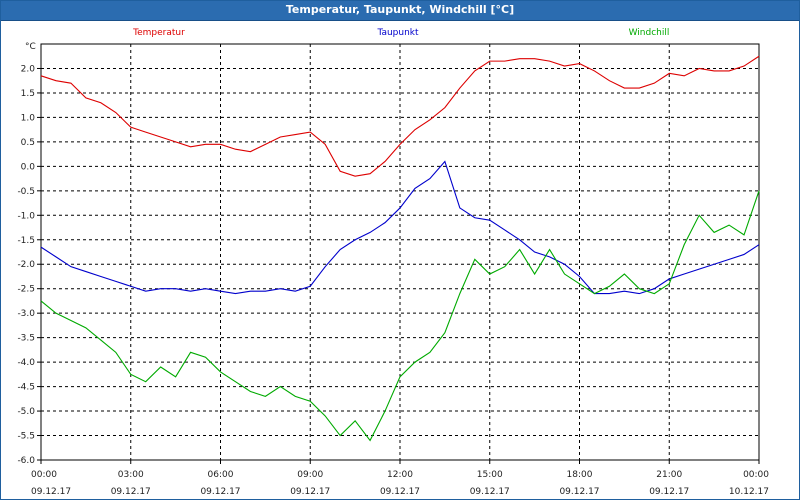 The width and height of the screenshot is (800, 501). I want to click on y-tick-label: -4.5, so click(26, 388).